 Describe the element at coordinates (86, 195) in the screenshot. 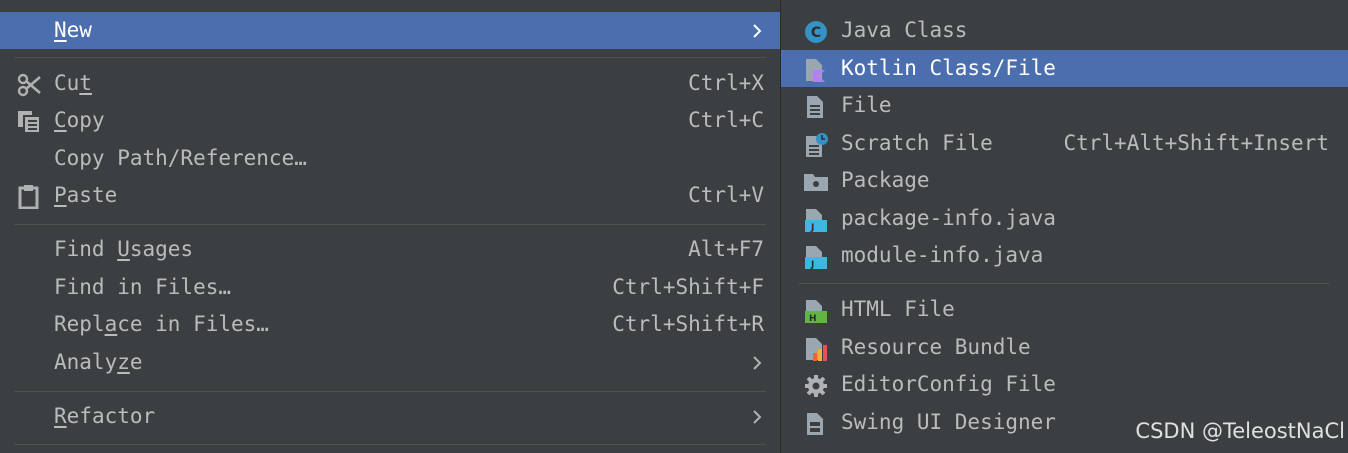

I see `menu-item-paste-label: Paste` at that location.